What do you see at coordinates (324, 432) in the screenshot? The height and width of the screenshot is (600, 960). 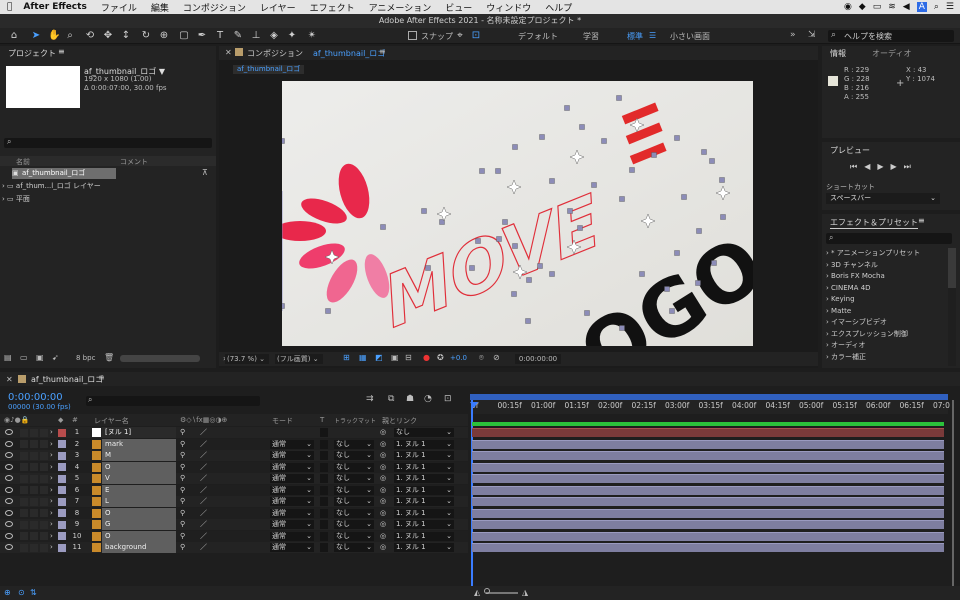 I see `preserve-transparency-toggle` at bounding box center [324, 432].